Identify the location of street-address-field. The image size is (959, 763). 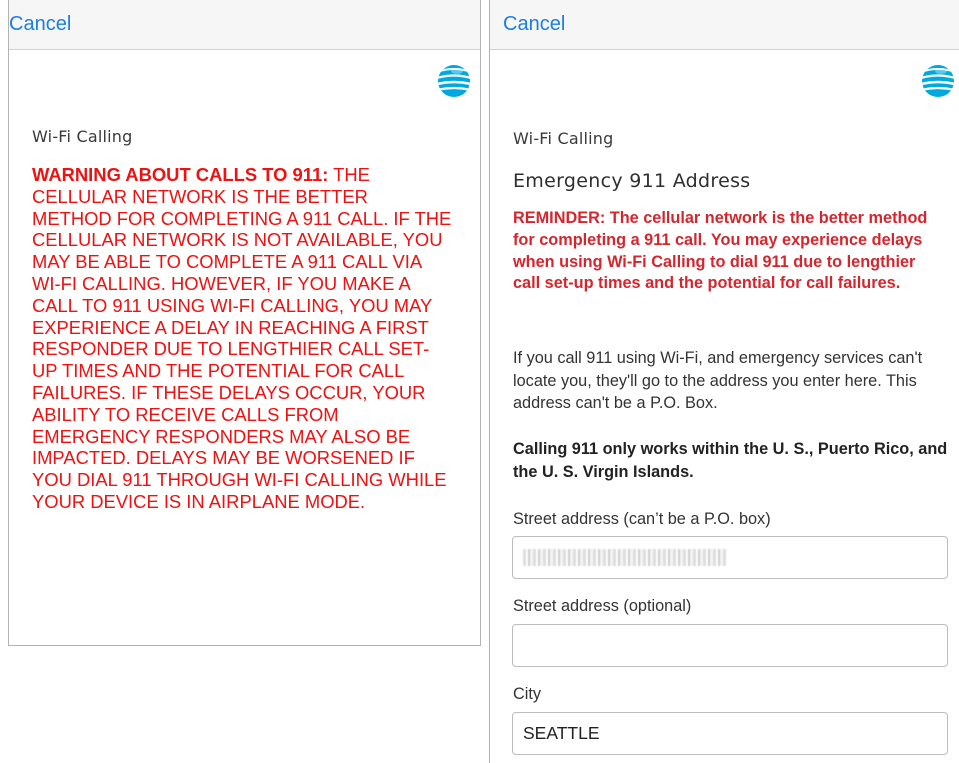
(730, 557).